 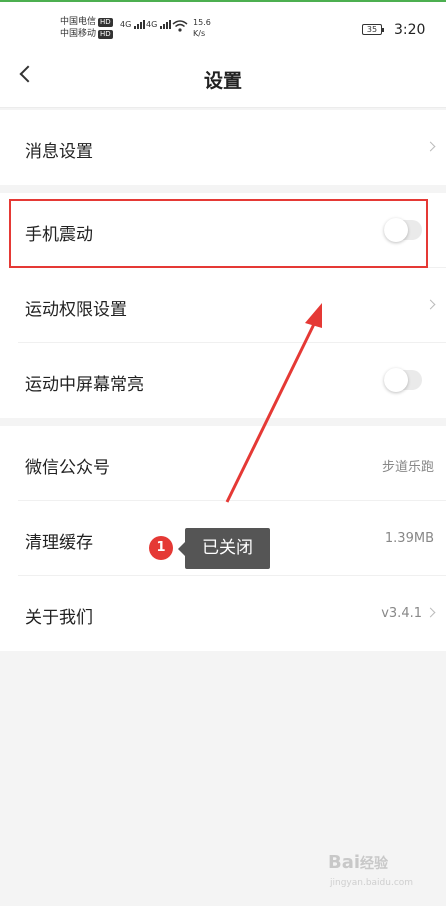 I want to click on signal-2: 4G, so click(x=159, y=24).